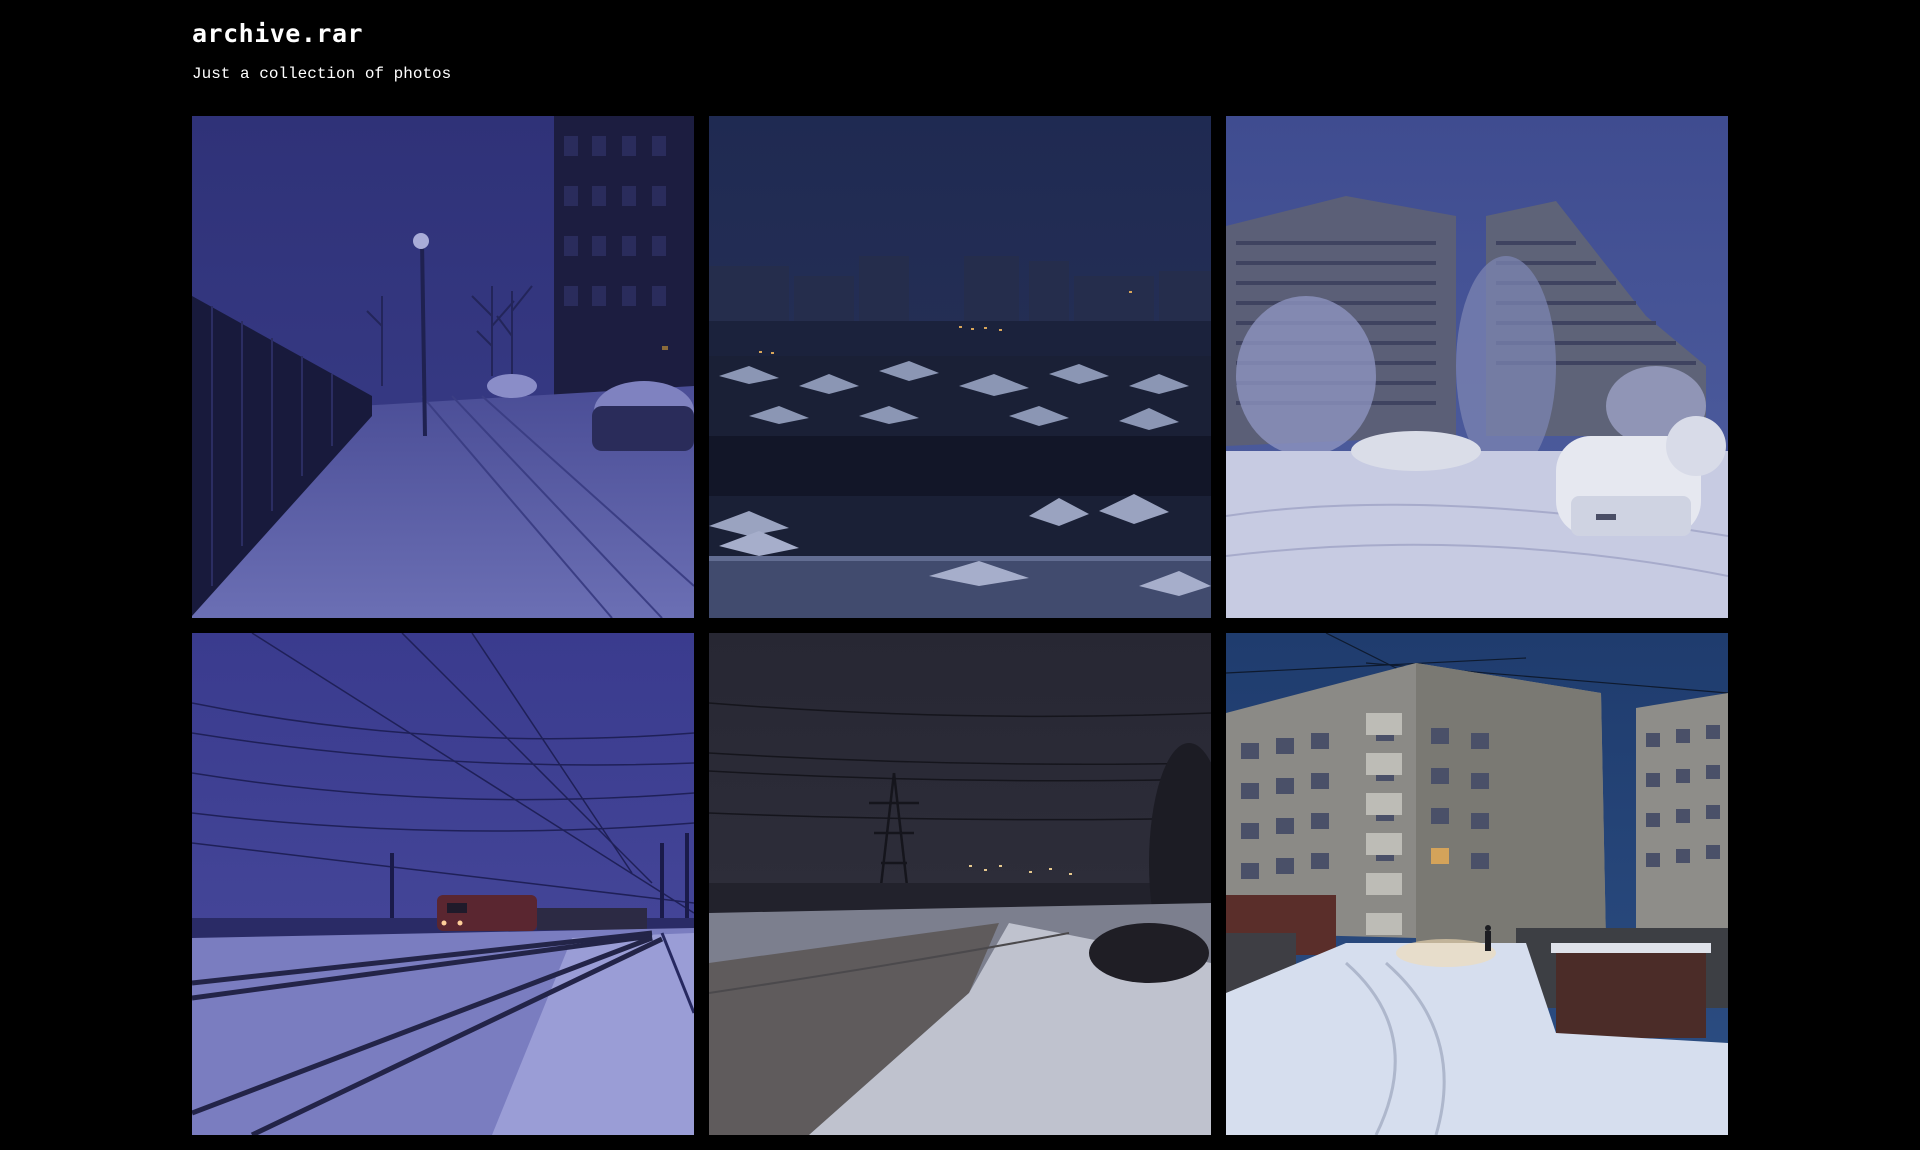 The width and height of the screenshot is (1920, 1150). What do you see at coordinates (277, 34) in the screenshot?
I see `site-title: archive.rar` at bounding box center [277, 34].